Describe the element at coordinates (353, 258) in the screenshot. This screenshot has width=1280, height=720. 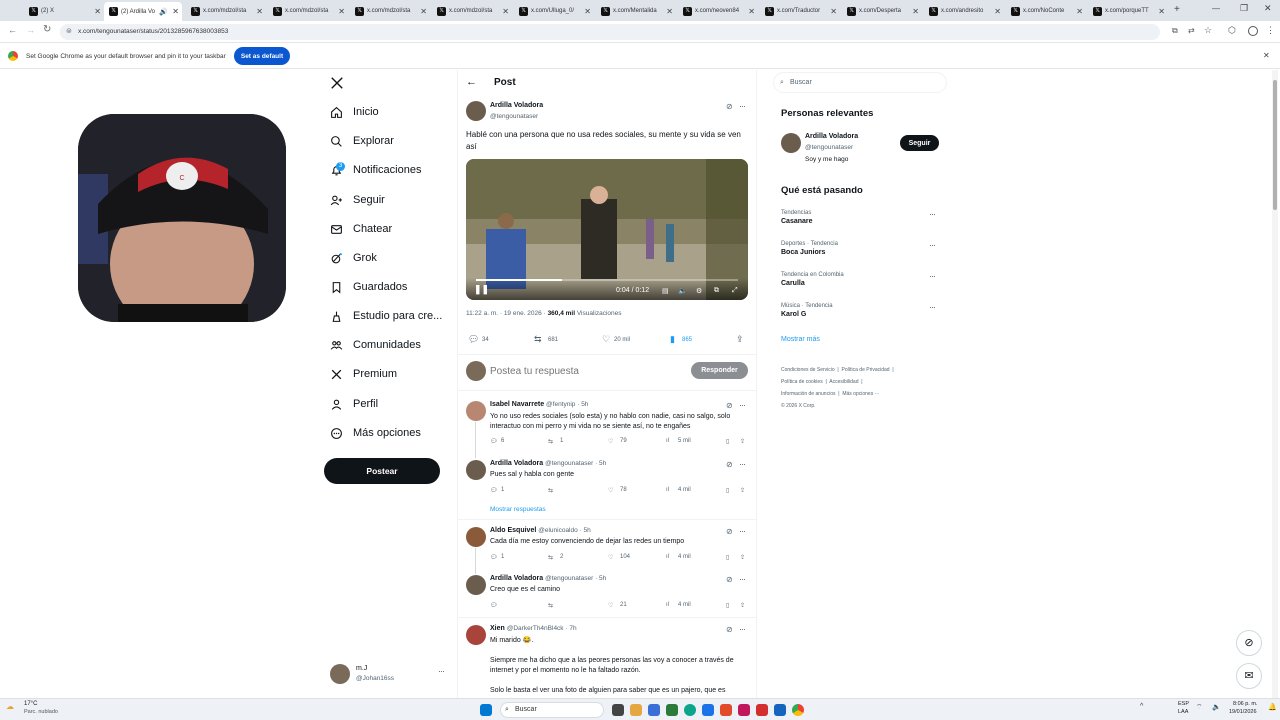
I see `sidebar-item-grok: Grok` at that location.